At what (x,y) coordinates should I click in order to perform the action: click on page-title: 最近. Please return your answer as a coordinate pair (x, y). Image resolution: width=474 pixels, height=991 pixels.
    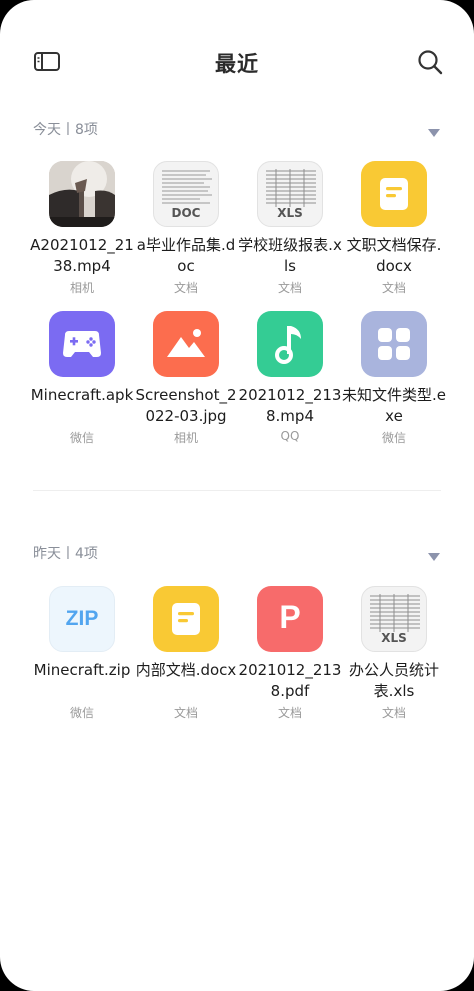
    Looking at the image, I should click on (237, 64).